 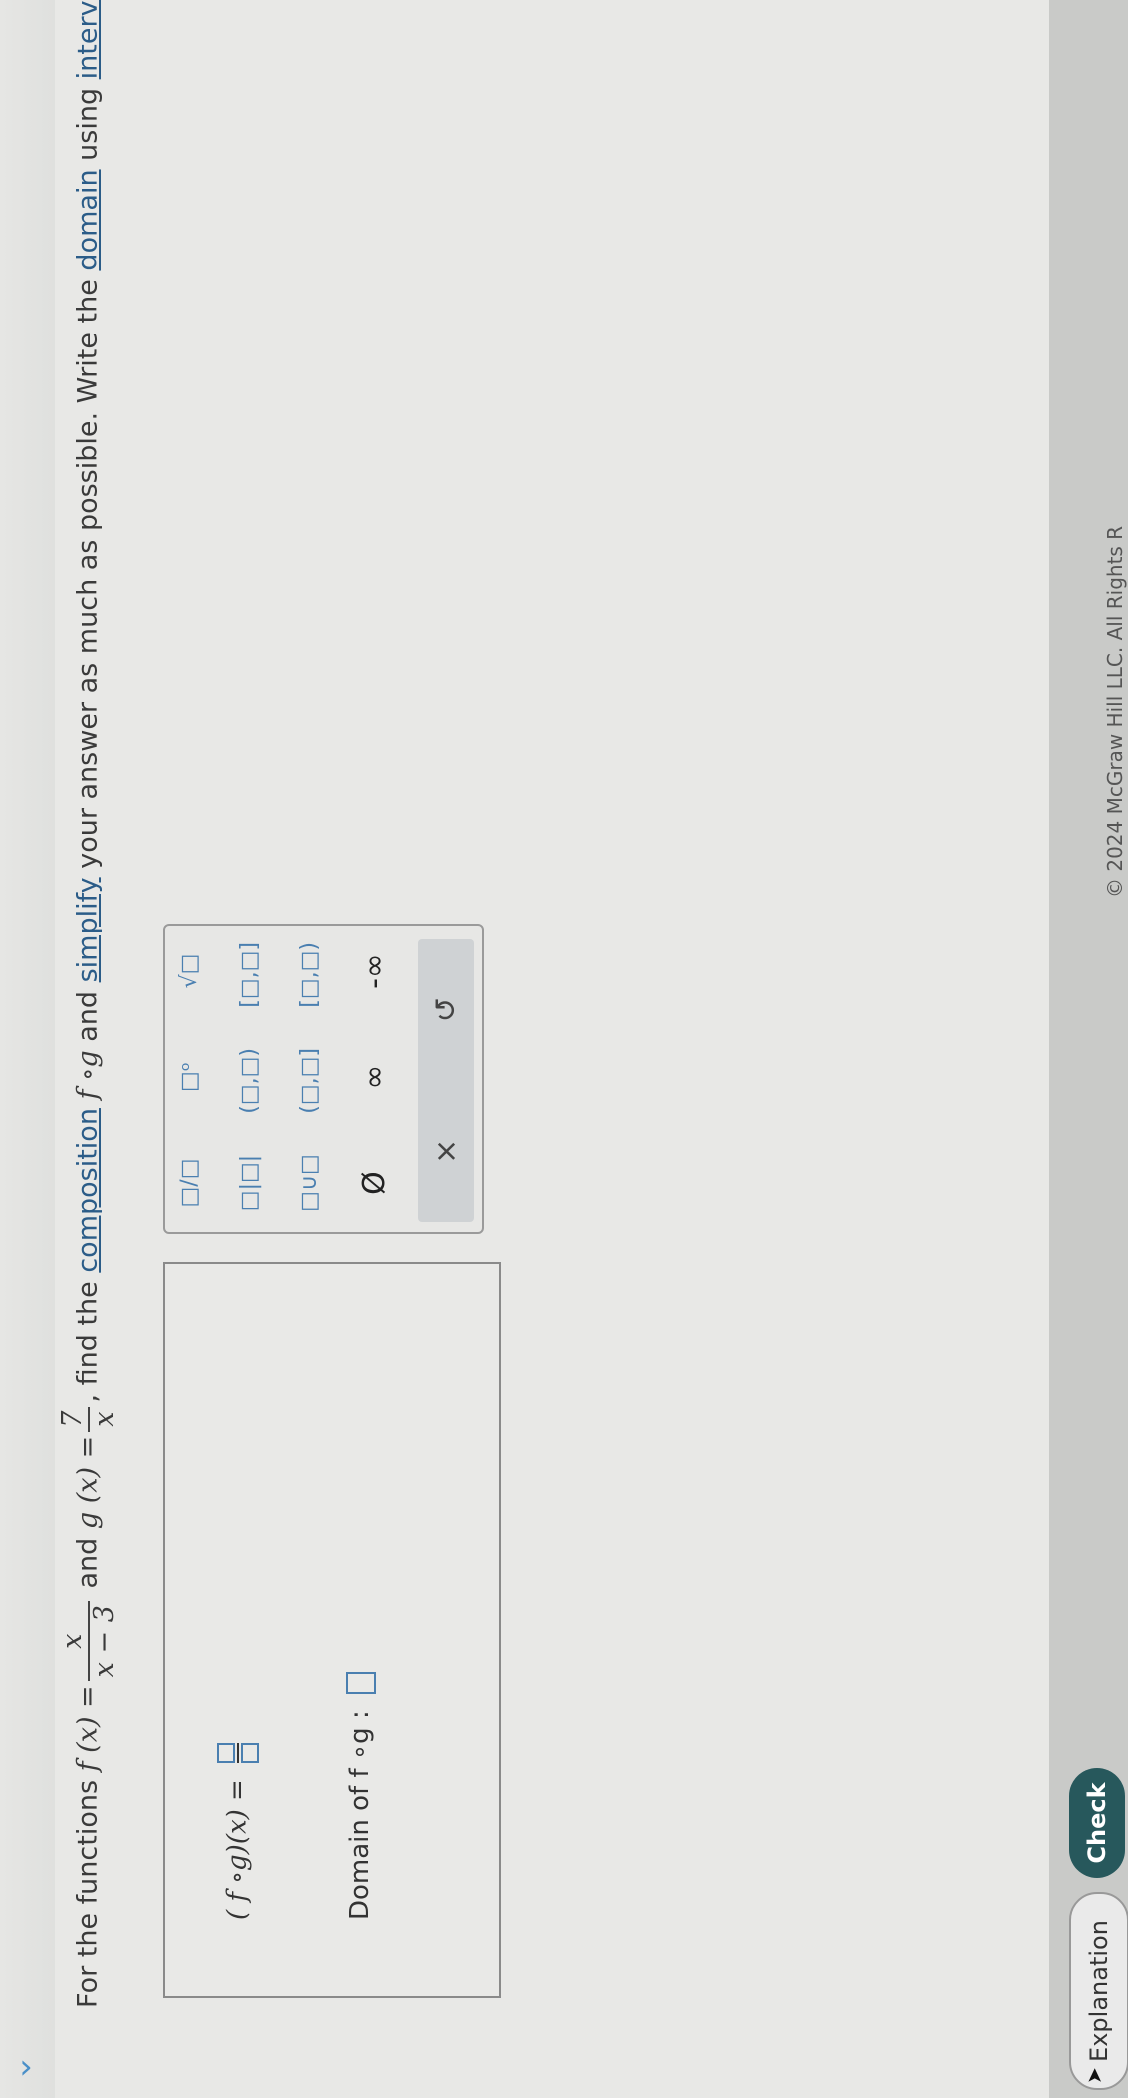 What do you see at coordinates (1097, 1823) in the screenshot?
I see `check-button: Check` at bounding box center [1097, 1823].